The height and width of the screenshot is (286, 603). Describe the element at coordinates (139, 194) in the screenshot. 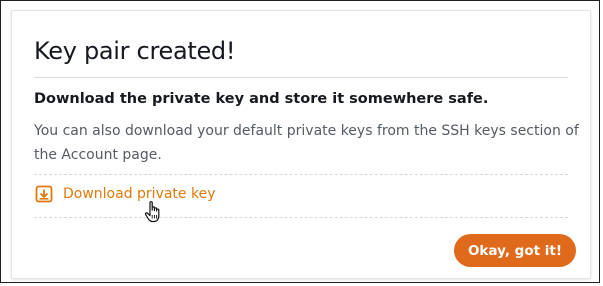

I see `download-link-label: Download private key` at that location.